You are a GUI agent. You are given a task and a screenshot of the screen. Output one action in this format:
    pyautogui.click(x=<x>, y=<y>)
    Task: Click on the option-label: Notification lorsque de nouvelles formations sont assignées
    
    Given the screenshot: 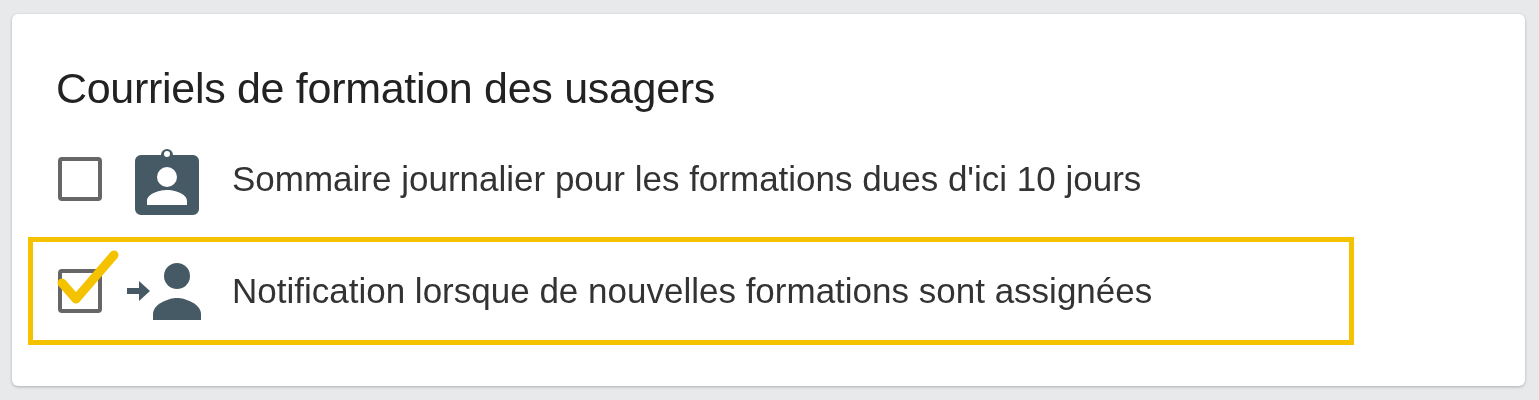 What is the action you would take?
    pyautogui.click(x=692, y=291)
    